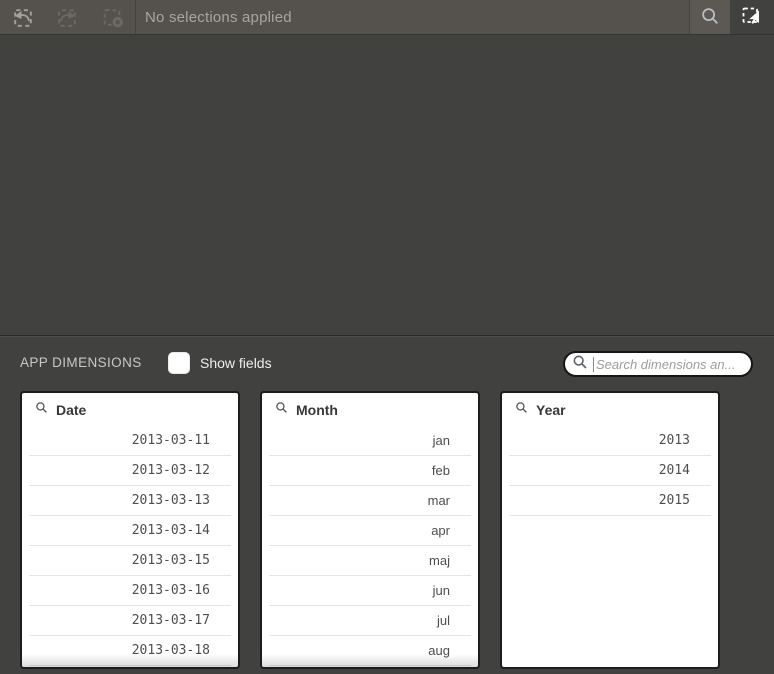 The height and width of the screenshot is (674, 774). Describe the element at coordinates (551, 409) in the screenshot. I see `dimension-panel-title: Year` at that location.